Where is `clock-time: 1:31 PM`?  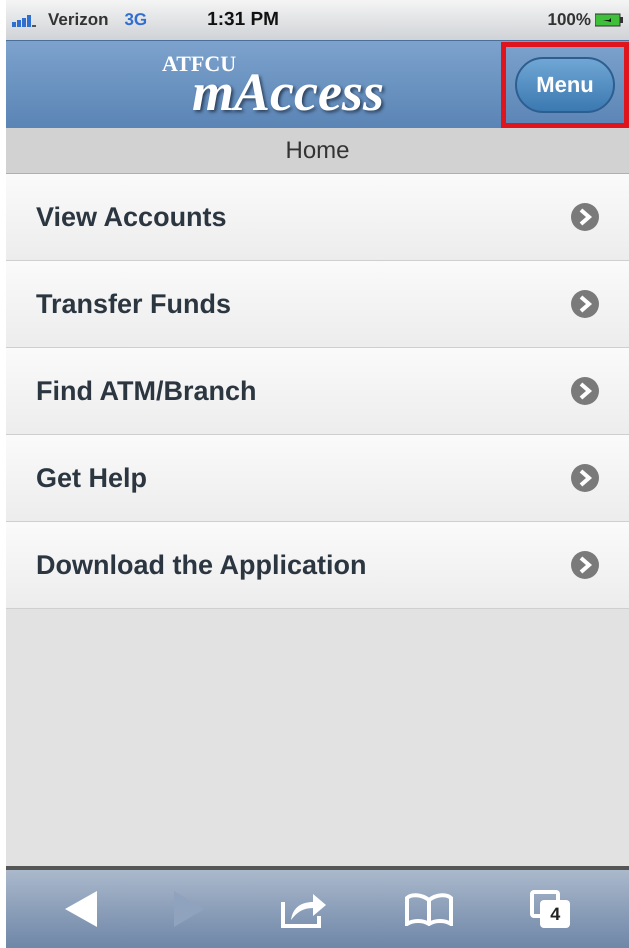 clock-time: 1:31 PM is located at coordinates (243, 20).